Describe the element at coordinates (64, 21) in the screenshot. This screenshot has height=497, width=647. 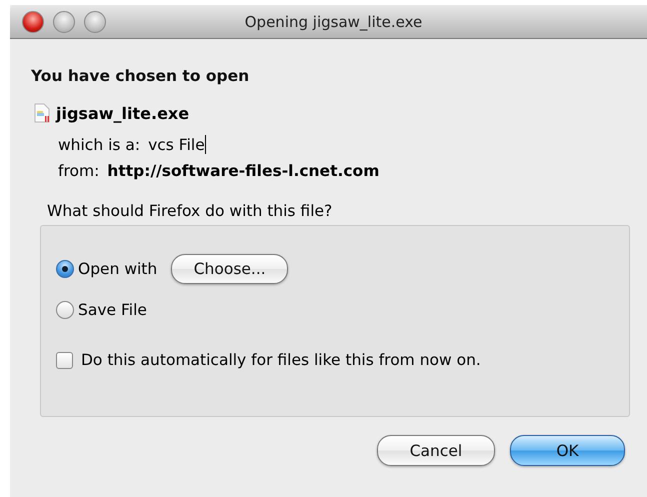
I see `minimize-button` at that location.